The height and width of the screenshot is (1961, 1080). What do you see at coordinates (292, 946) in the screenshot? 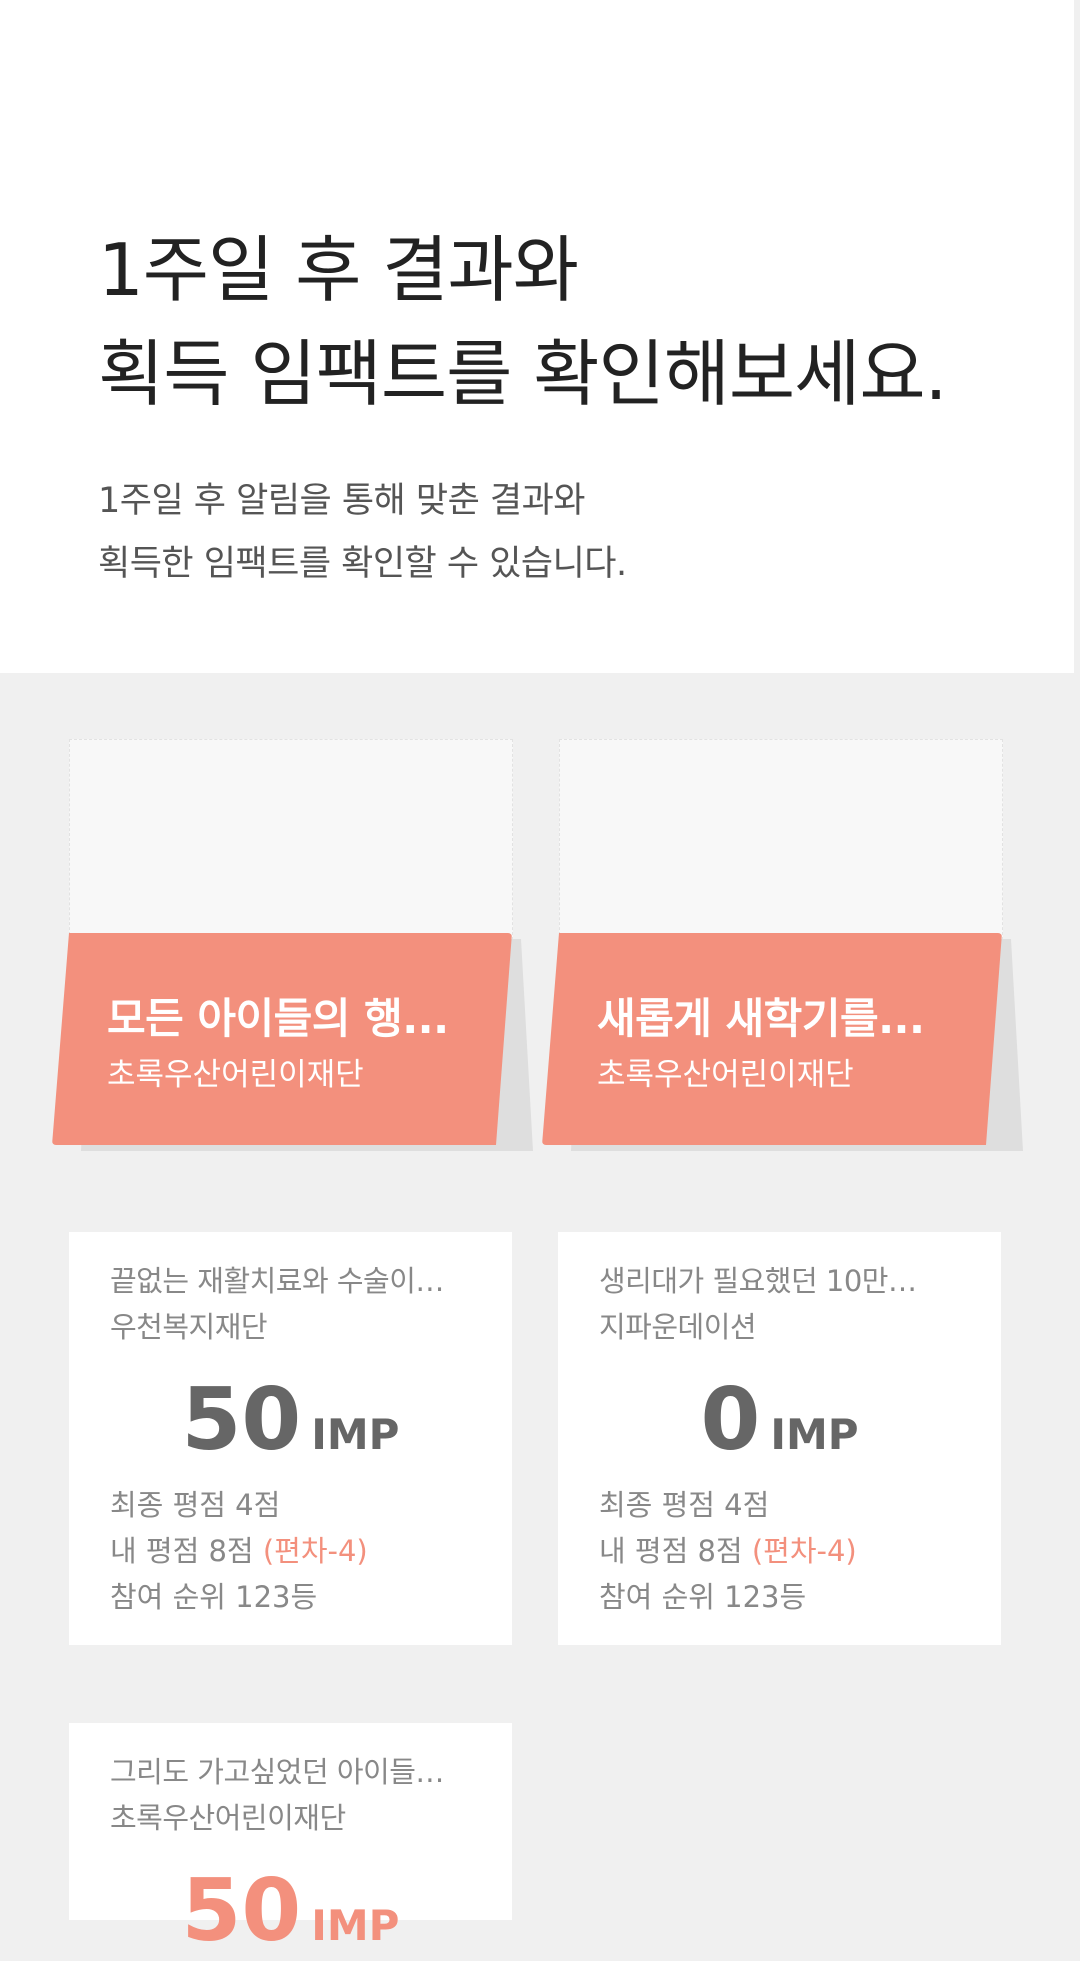
I see `preview-card-1: 모든 아이들의 행... 초록우산어린이재단` at bounding box center [292, 946].